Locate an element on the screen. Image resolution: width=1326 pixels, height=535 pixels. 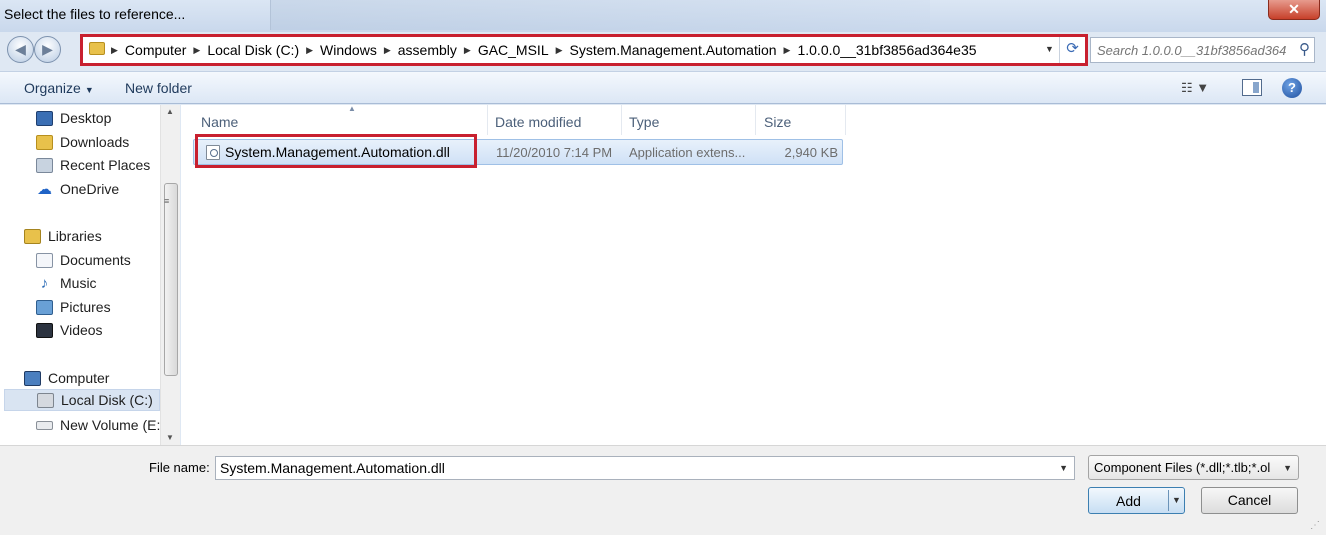
sidebar-item-music: ♪ Music is located at coordinates (66, 283).